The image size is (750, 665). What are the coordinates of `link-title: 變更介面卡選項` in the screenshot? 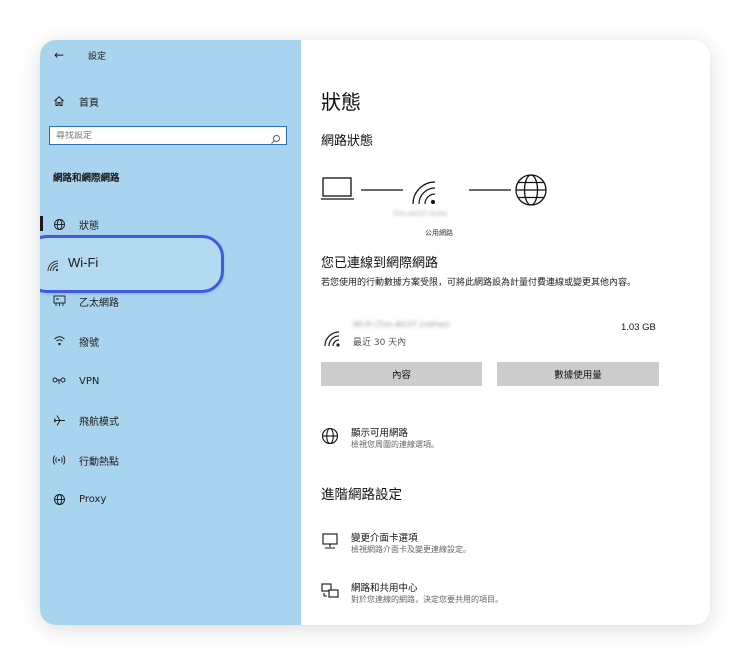 It's located at (384, 538).